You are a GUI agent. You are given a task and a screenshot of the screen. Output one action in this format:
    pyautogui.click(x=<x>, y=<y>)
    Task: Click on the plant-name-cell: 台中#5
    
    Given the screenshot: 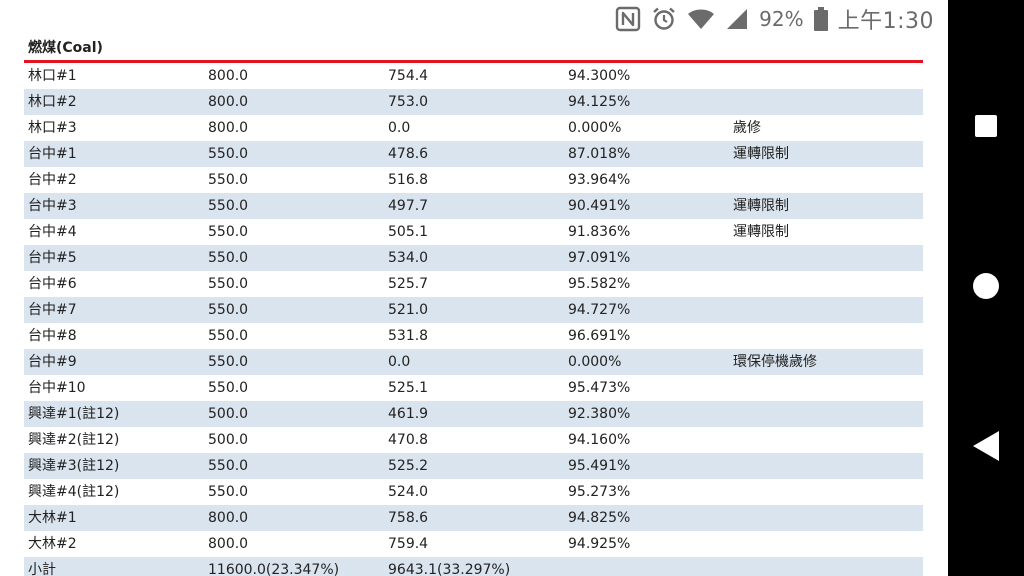 What is the action you would take?
    pyautogui.click(x=114, y=258)
    